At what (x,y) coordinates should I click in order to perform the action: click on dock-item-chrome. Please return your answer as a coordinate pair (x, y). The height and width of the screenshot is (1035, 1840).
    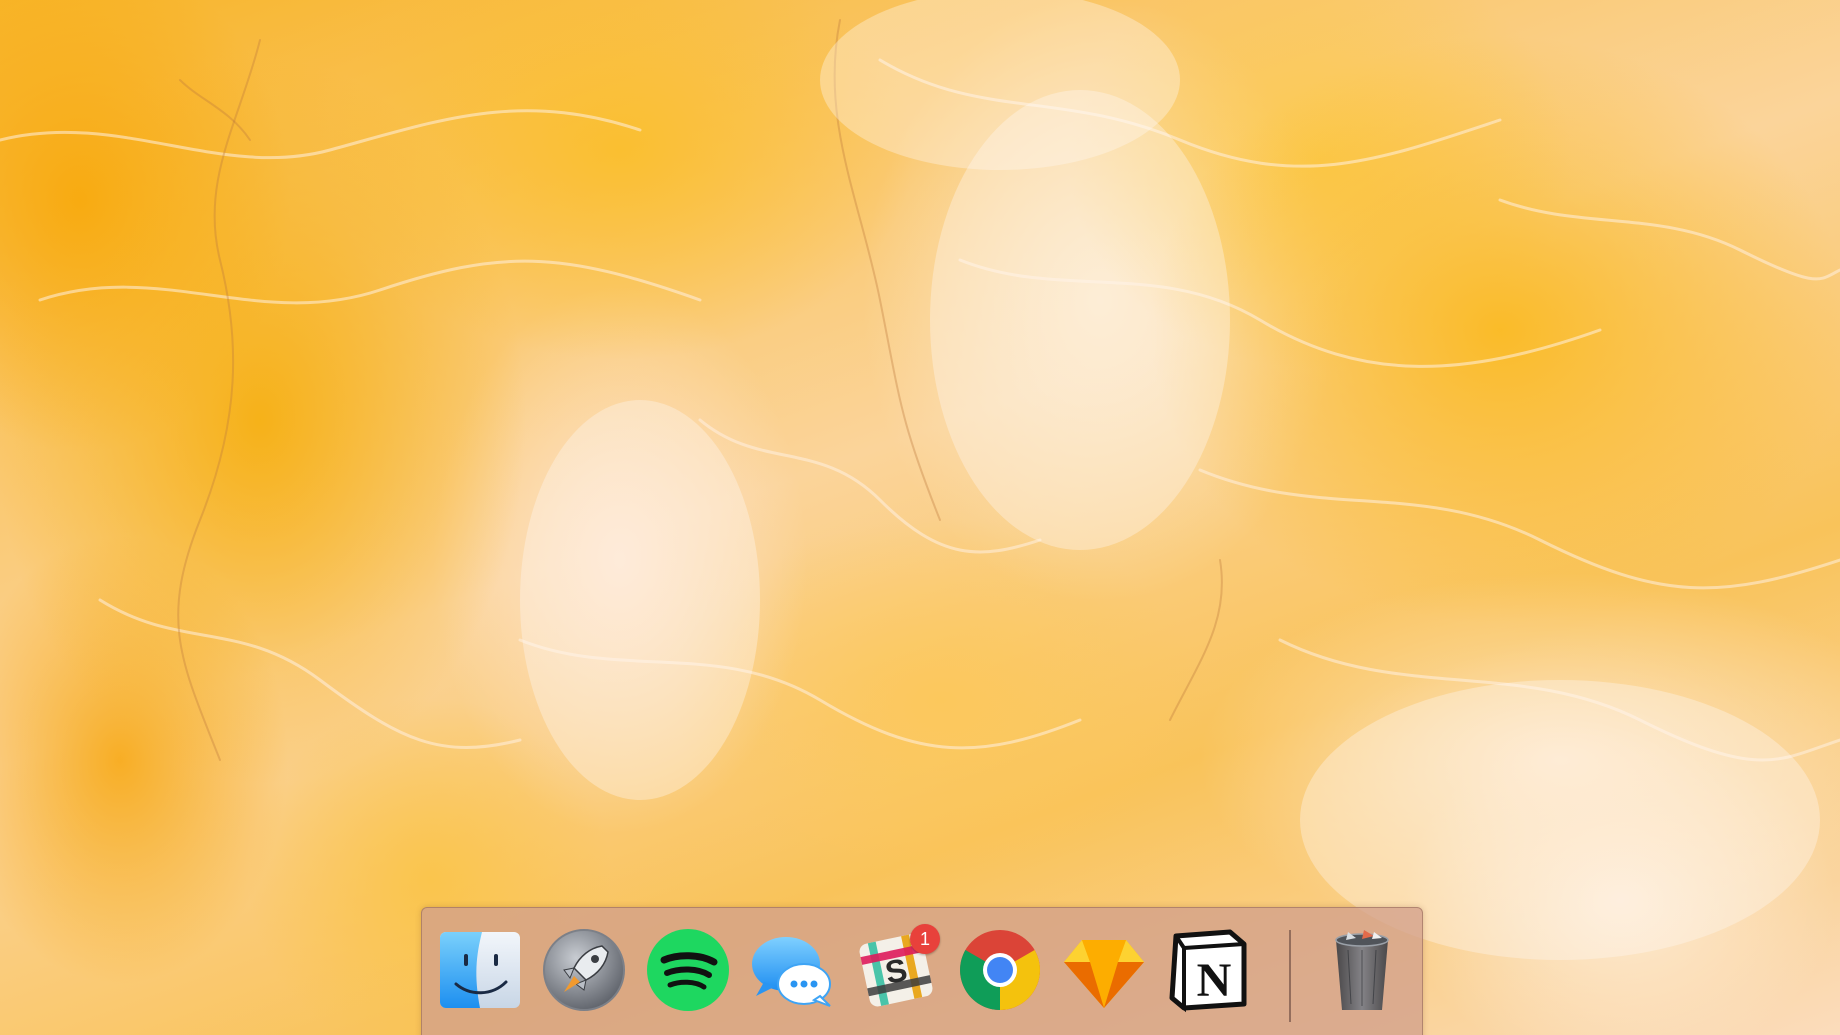
    Looking at the image, I should click on (1000, 970).